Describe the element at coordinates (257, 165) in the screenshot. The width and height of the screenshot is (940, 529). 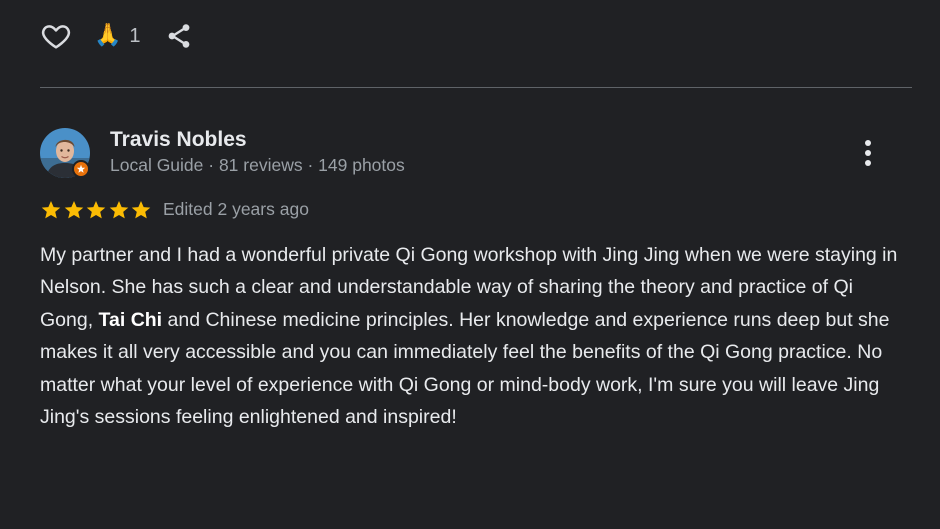
I see `reviewer-meta: Local Guide · 81 reviews · 149 photos` at that location.